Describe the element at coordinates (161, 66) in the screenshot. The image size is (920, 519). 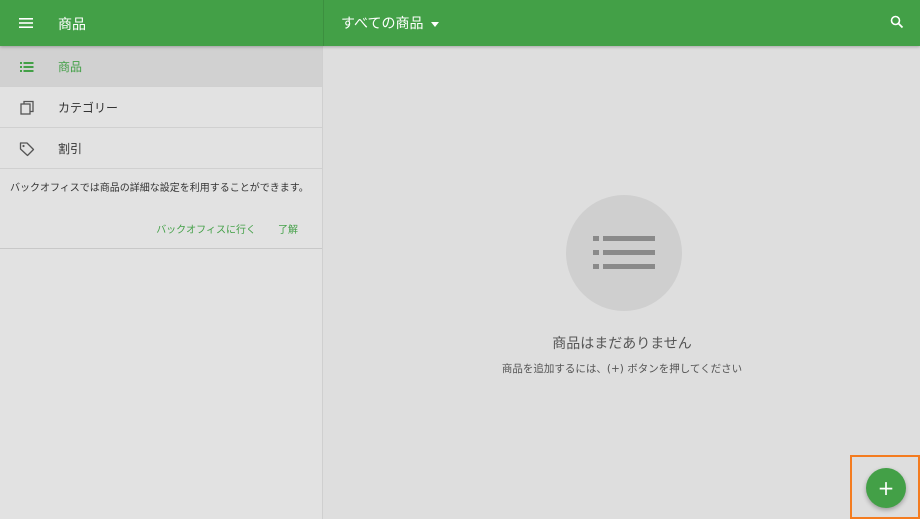
I see `sidebar-item-products: 商品` at that location.